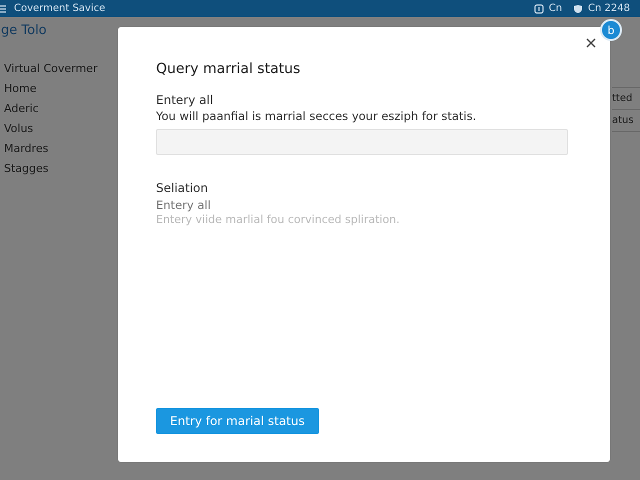 The image size is (640, 480). I want to click on field-label: Seliation, so click(183, 188).